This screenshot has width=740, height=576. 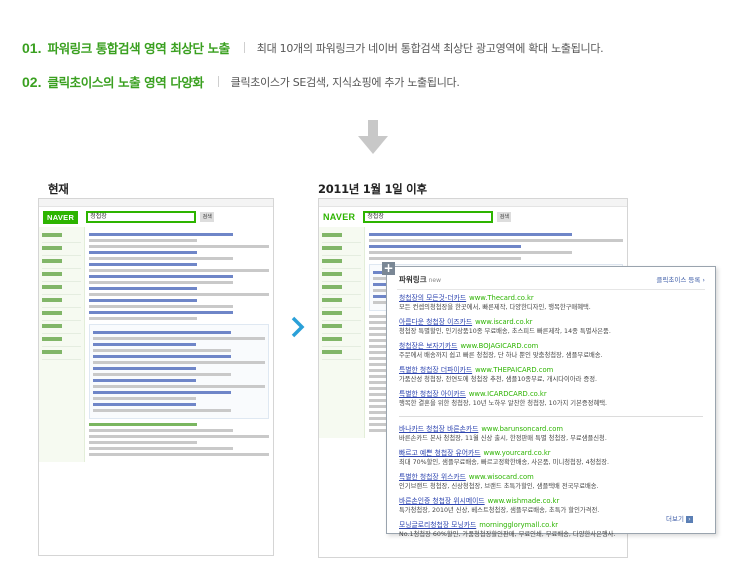 What do you see at coordinates (345, 82) in the screenshot?
I see `point-description: 클릭초이스가 SE검색, 지식쇼핑에 추가 노출됩니다.` at bounding box center [345, 82].